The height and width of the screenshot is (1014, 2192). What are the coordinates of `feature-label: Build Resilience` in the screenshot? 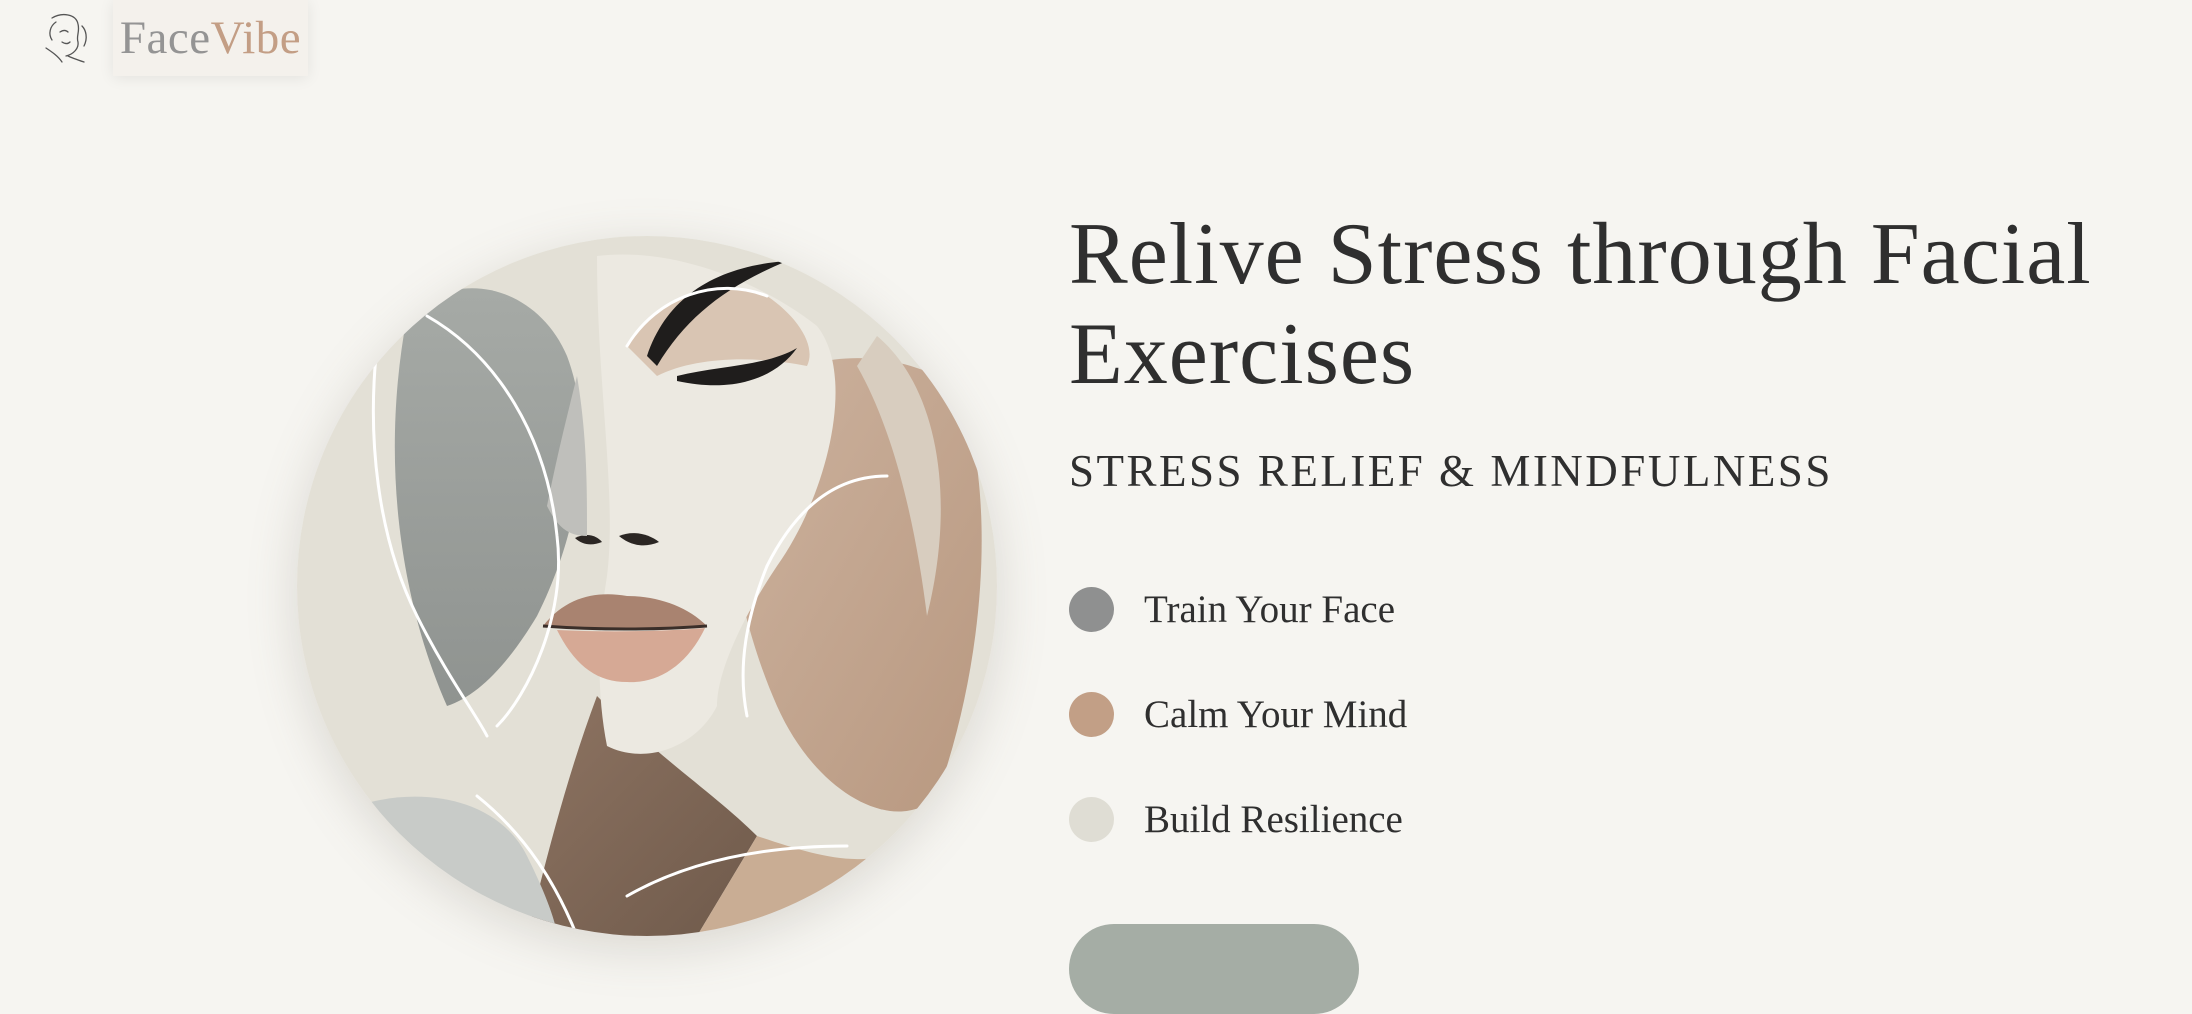 It's located at (1273, 819).